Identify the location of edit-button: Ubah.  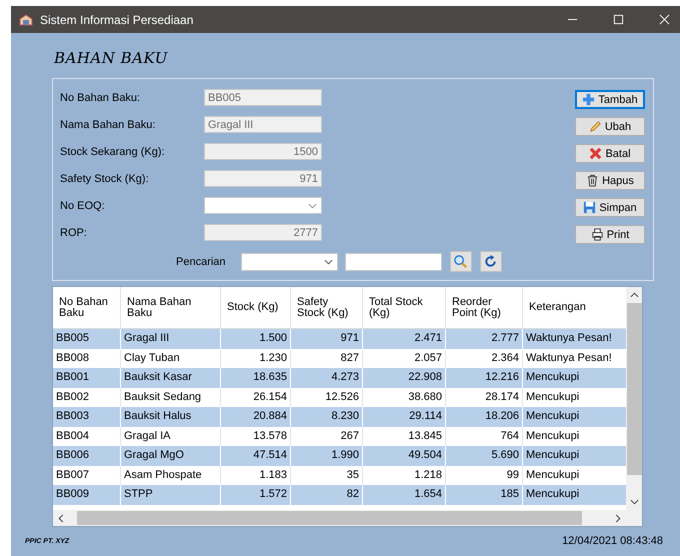
(610, 126).